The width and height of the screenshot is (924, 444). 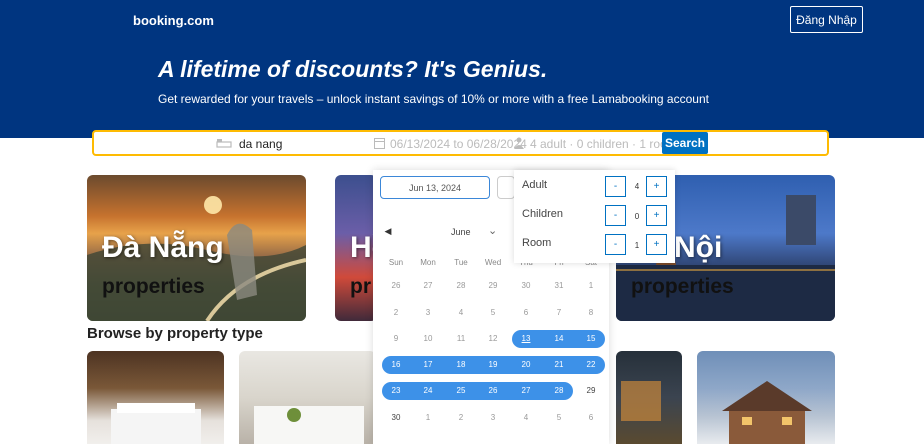 What do you see at coordinates (307, 397) in the screenshot?
I see `property-type-card-apartment` at bounding box center [307, 397].